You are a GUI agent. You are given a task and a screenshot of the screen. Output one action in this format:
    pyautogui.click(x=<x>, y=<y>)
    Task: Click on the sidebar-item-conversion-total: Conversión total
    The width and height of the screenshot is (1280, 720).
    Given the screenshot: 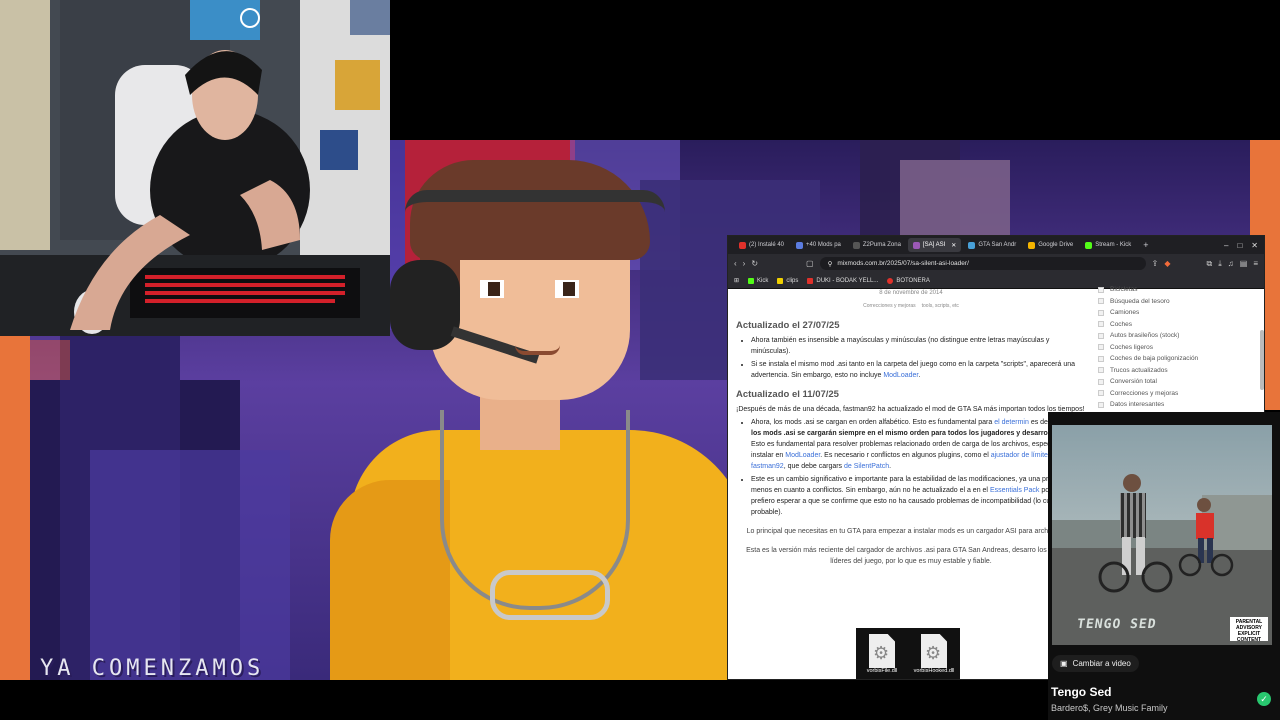 What is the action you would take?
    pyautogui.click(x=1177, y=382)
    